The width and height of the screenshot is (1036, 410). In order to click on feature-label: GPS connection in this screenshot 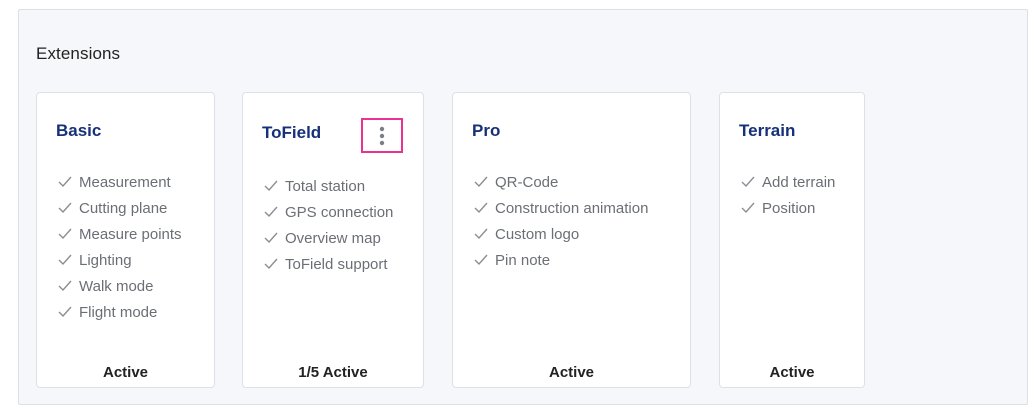, I will do `click(339, 212)`.